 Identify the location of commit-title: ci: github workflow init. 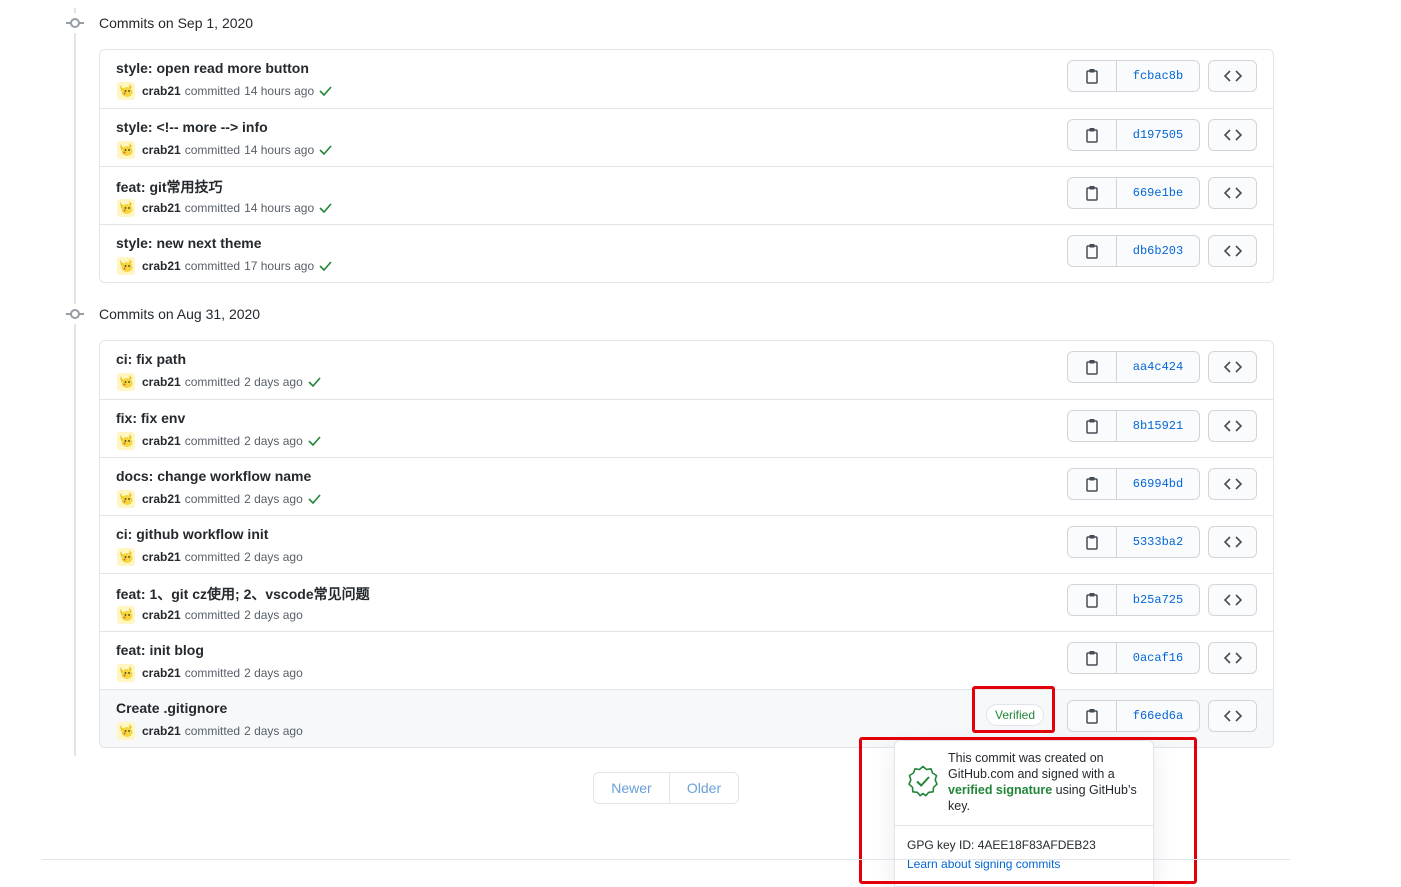
(192, 534).